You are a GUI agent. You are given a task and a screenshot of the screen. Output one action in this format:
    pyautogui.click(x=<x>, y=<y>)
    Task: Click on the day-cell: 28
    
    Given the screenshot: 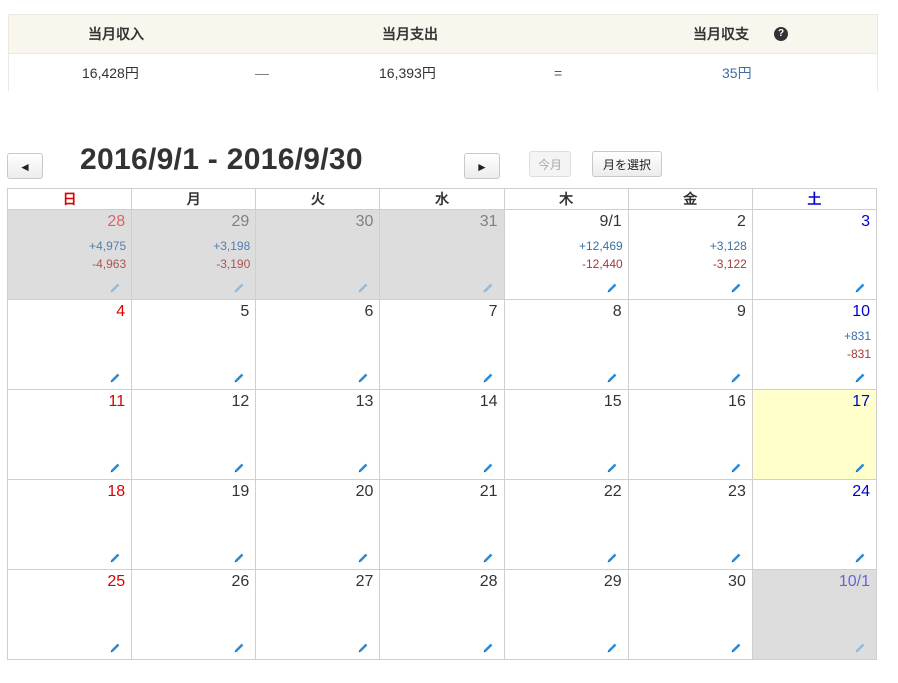 What is the action you would take?
    pyautogui.click(x=442, y=614)
    